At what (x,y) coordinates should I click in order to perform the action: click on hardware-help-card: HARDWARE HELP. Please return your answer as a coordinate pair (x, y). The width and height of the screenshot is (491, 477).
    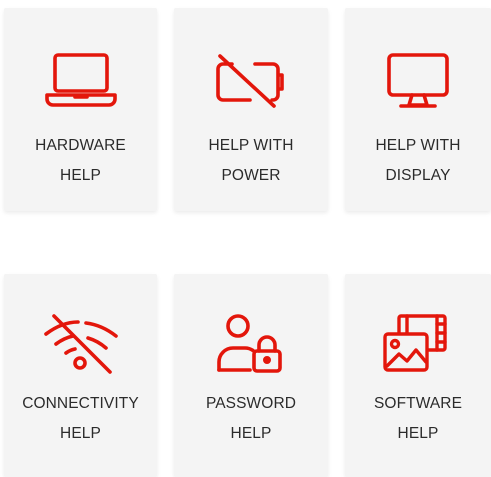
    Looking at the image, I should click on (80, 109).